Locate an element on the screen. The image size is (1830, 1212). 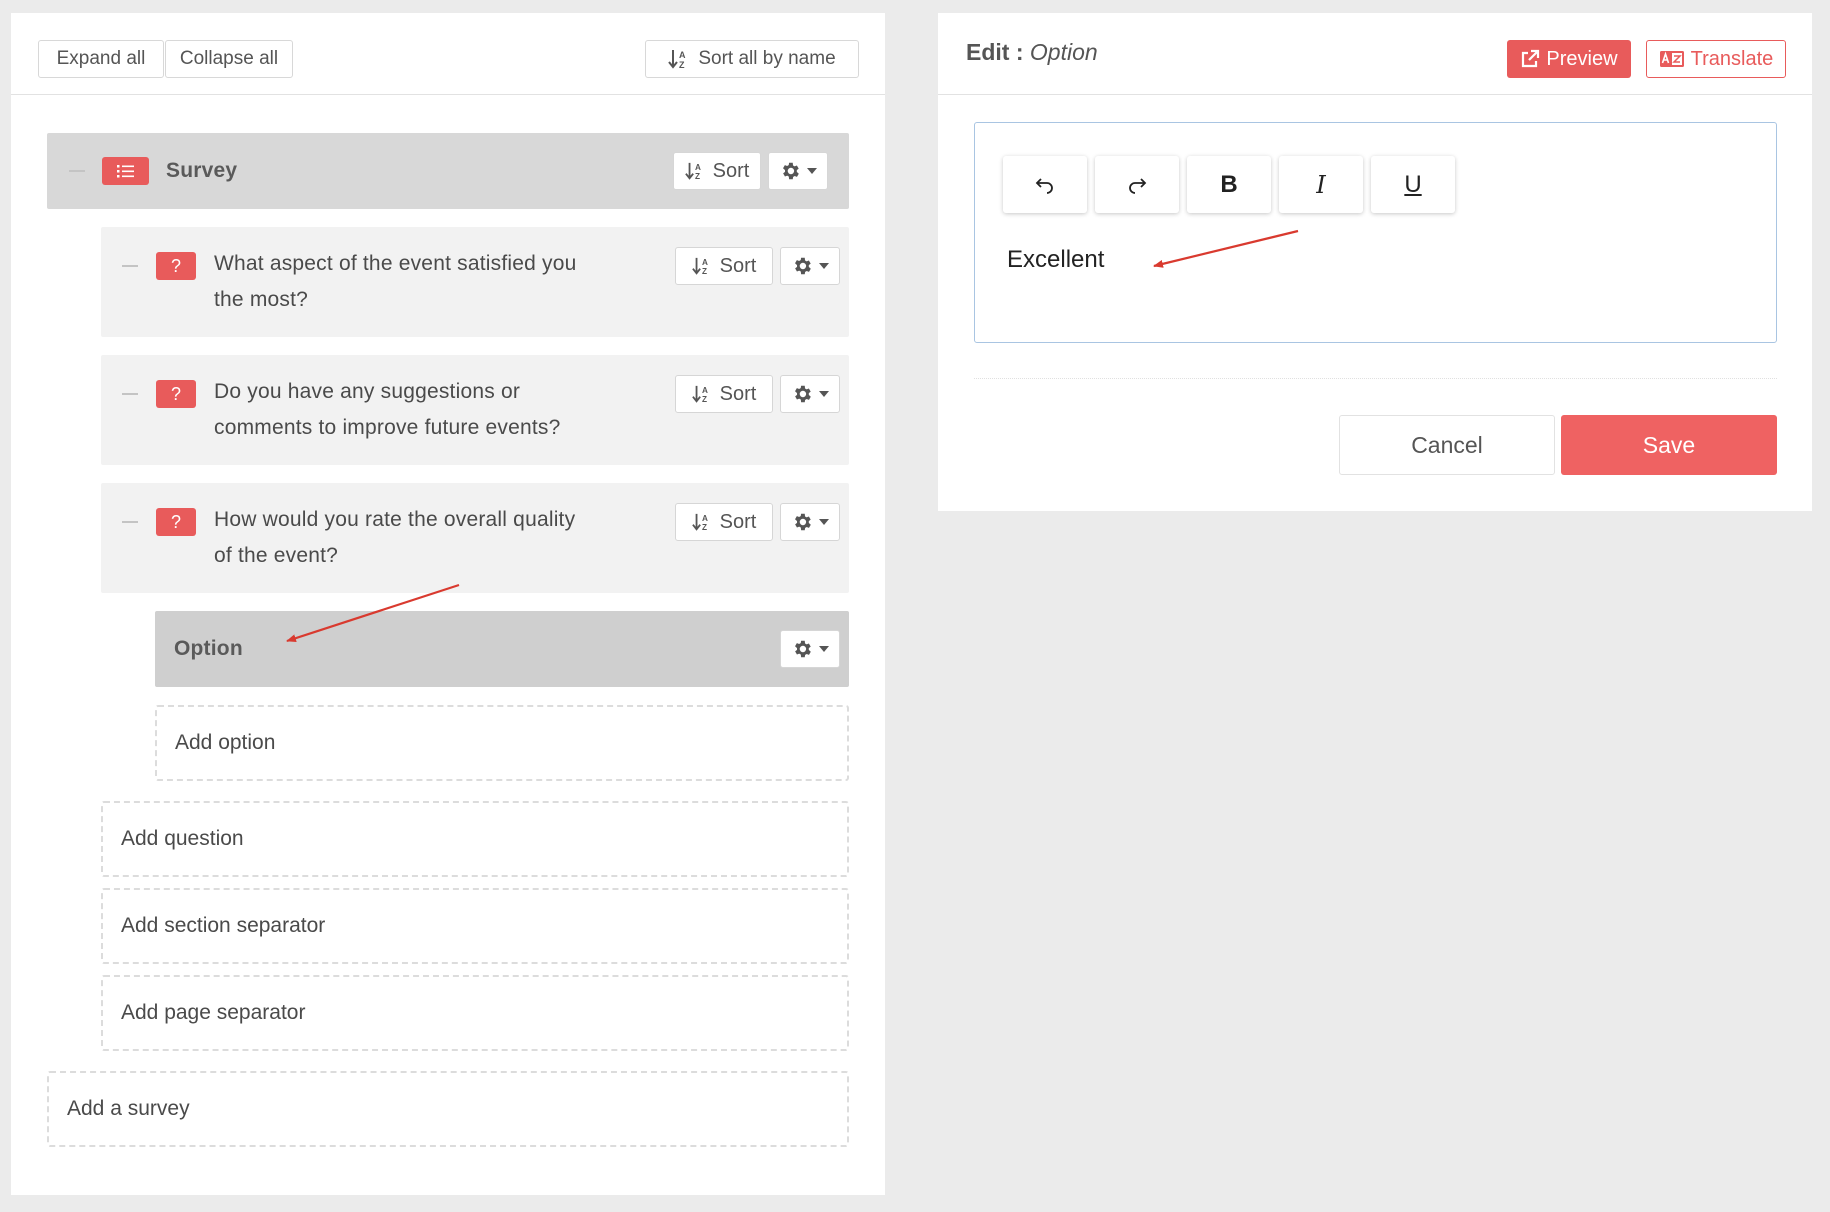
preview-button: Preview is located at coordinates (1569, 59).